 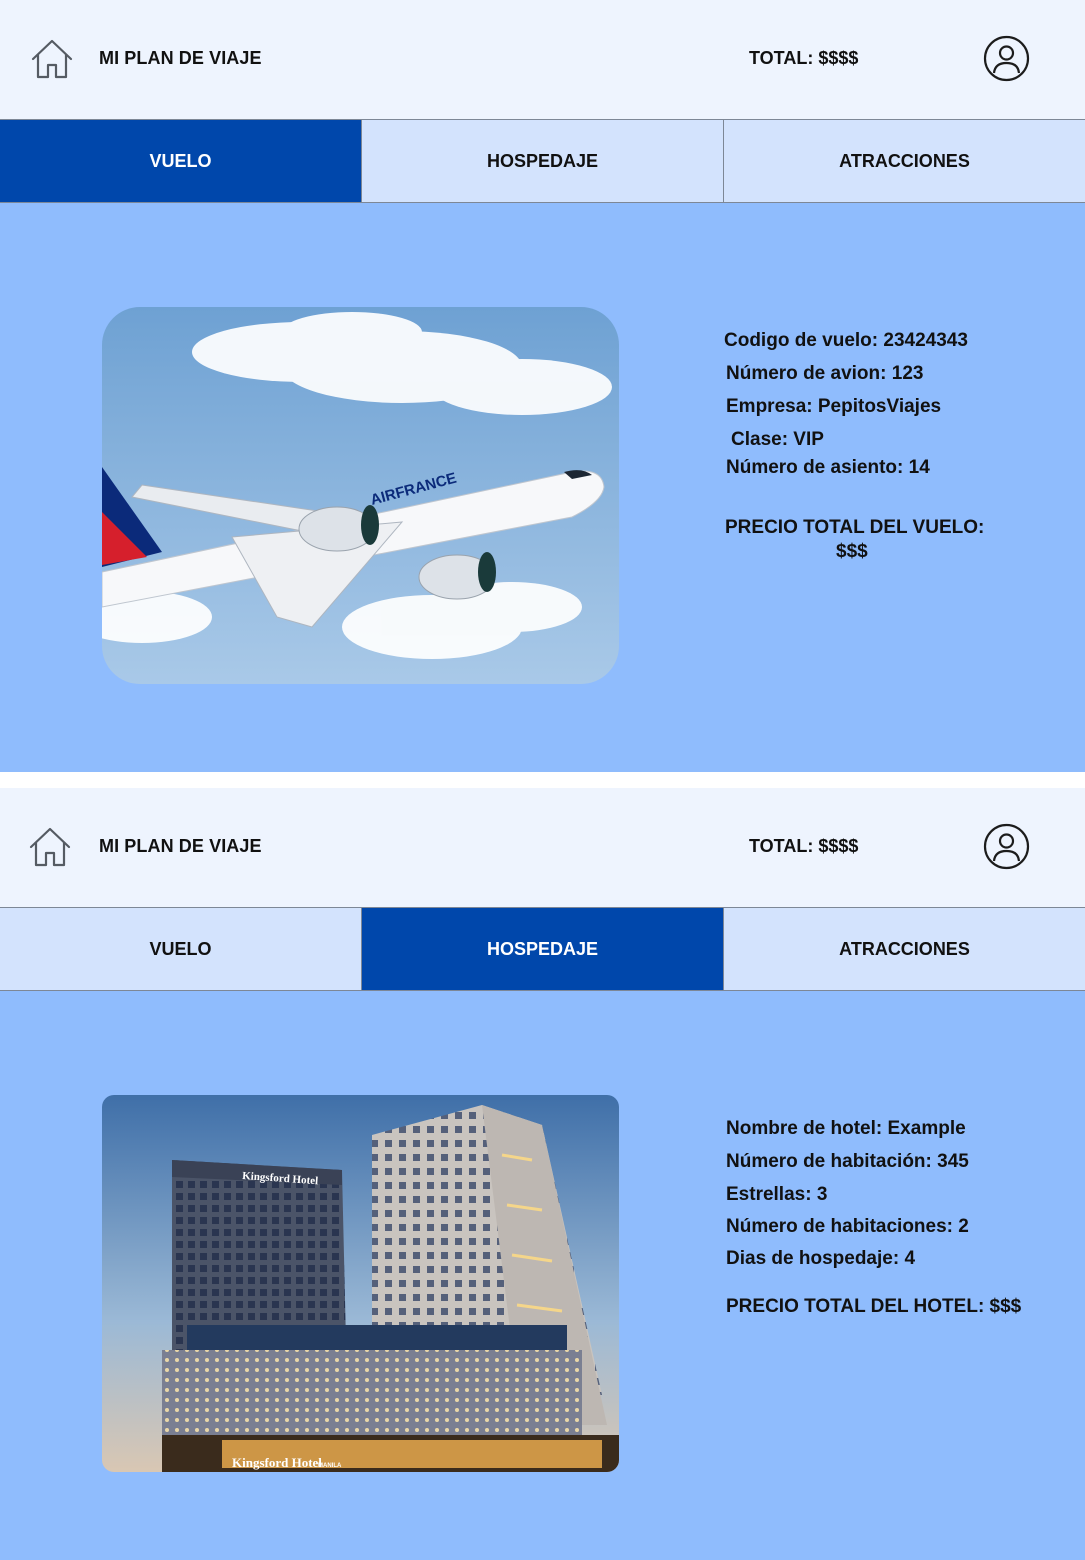 I want to click on flight-price-value: $$$, so click(x=852, y=551).